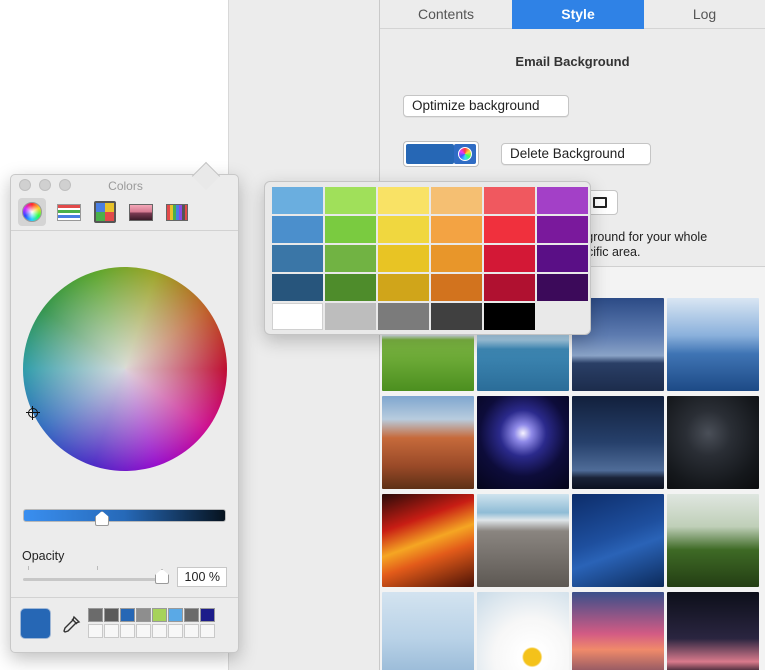 This screenshot has height=670, width=765. I want to click on color-wheel-icon, so click(465, 154).